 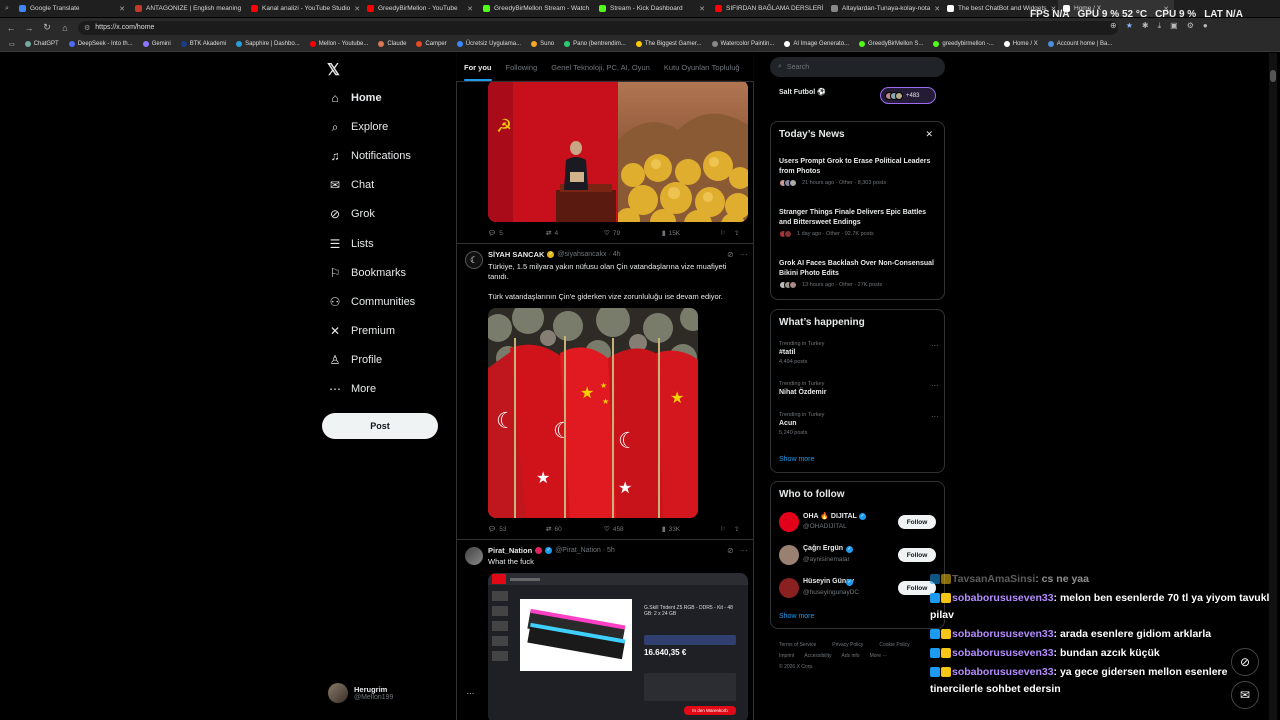 What do you see at coordinates (474, 260) in the screenshot?
I see `avatar: ☾` at bounding box center [474, 260].